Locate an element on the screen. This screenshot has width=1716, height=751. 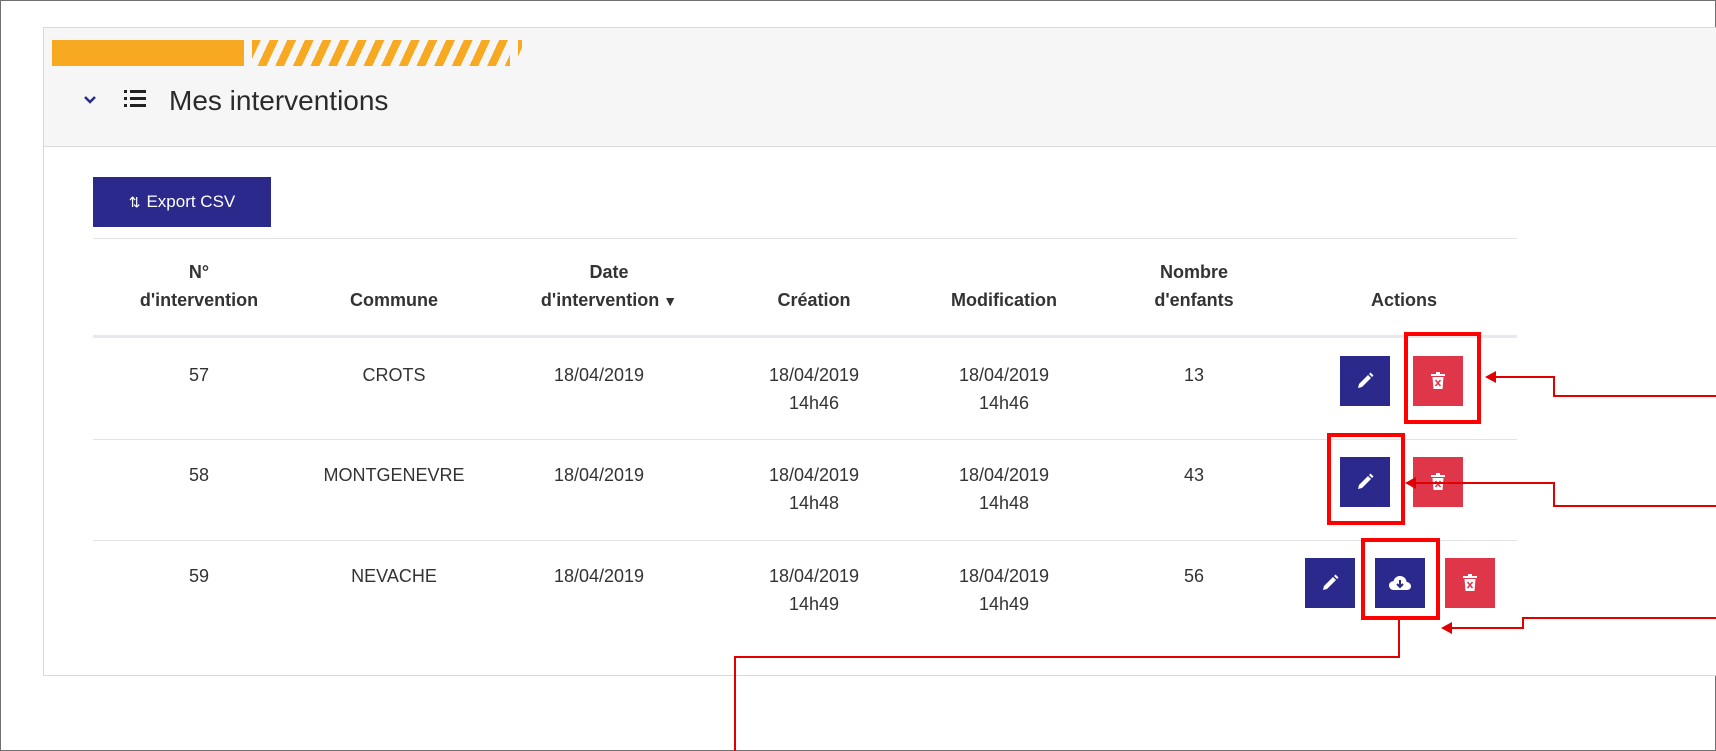
cell-numero: 58 is located at coordinates (199, 475).